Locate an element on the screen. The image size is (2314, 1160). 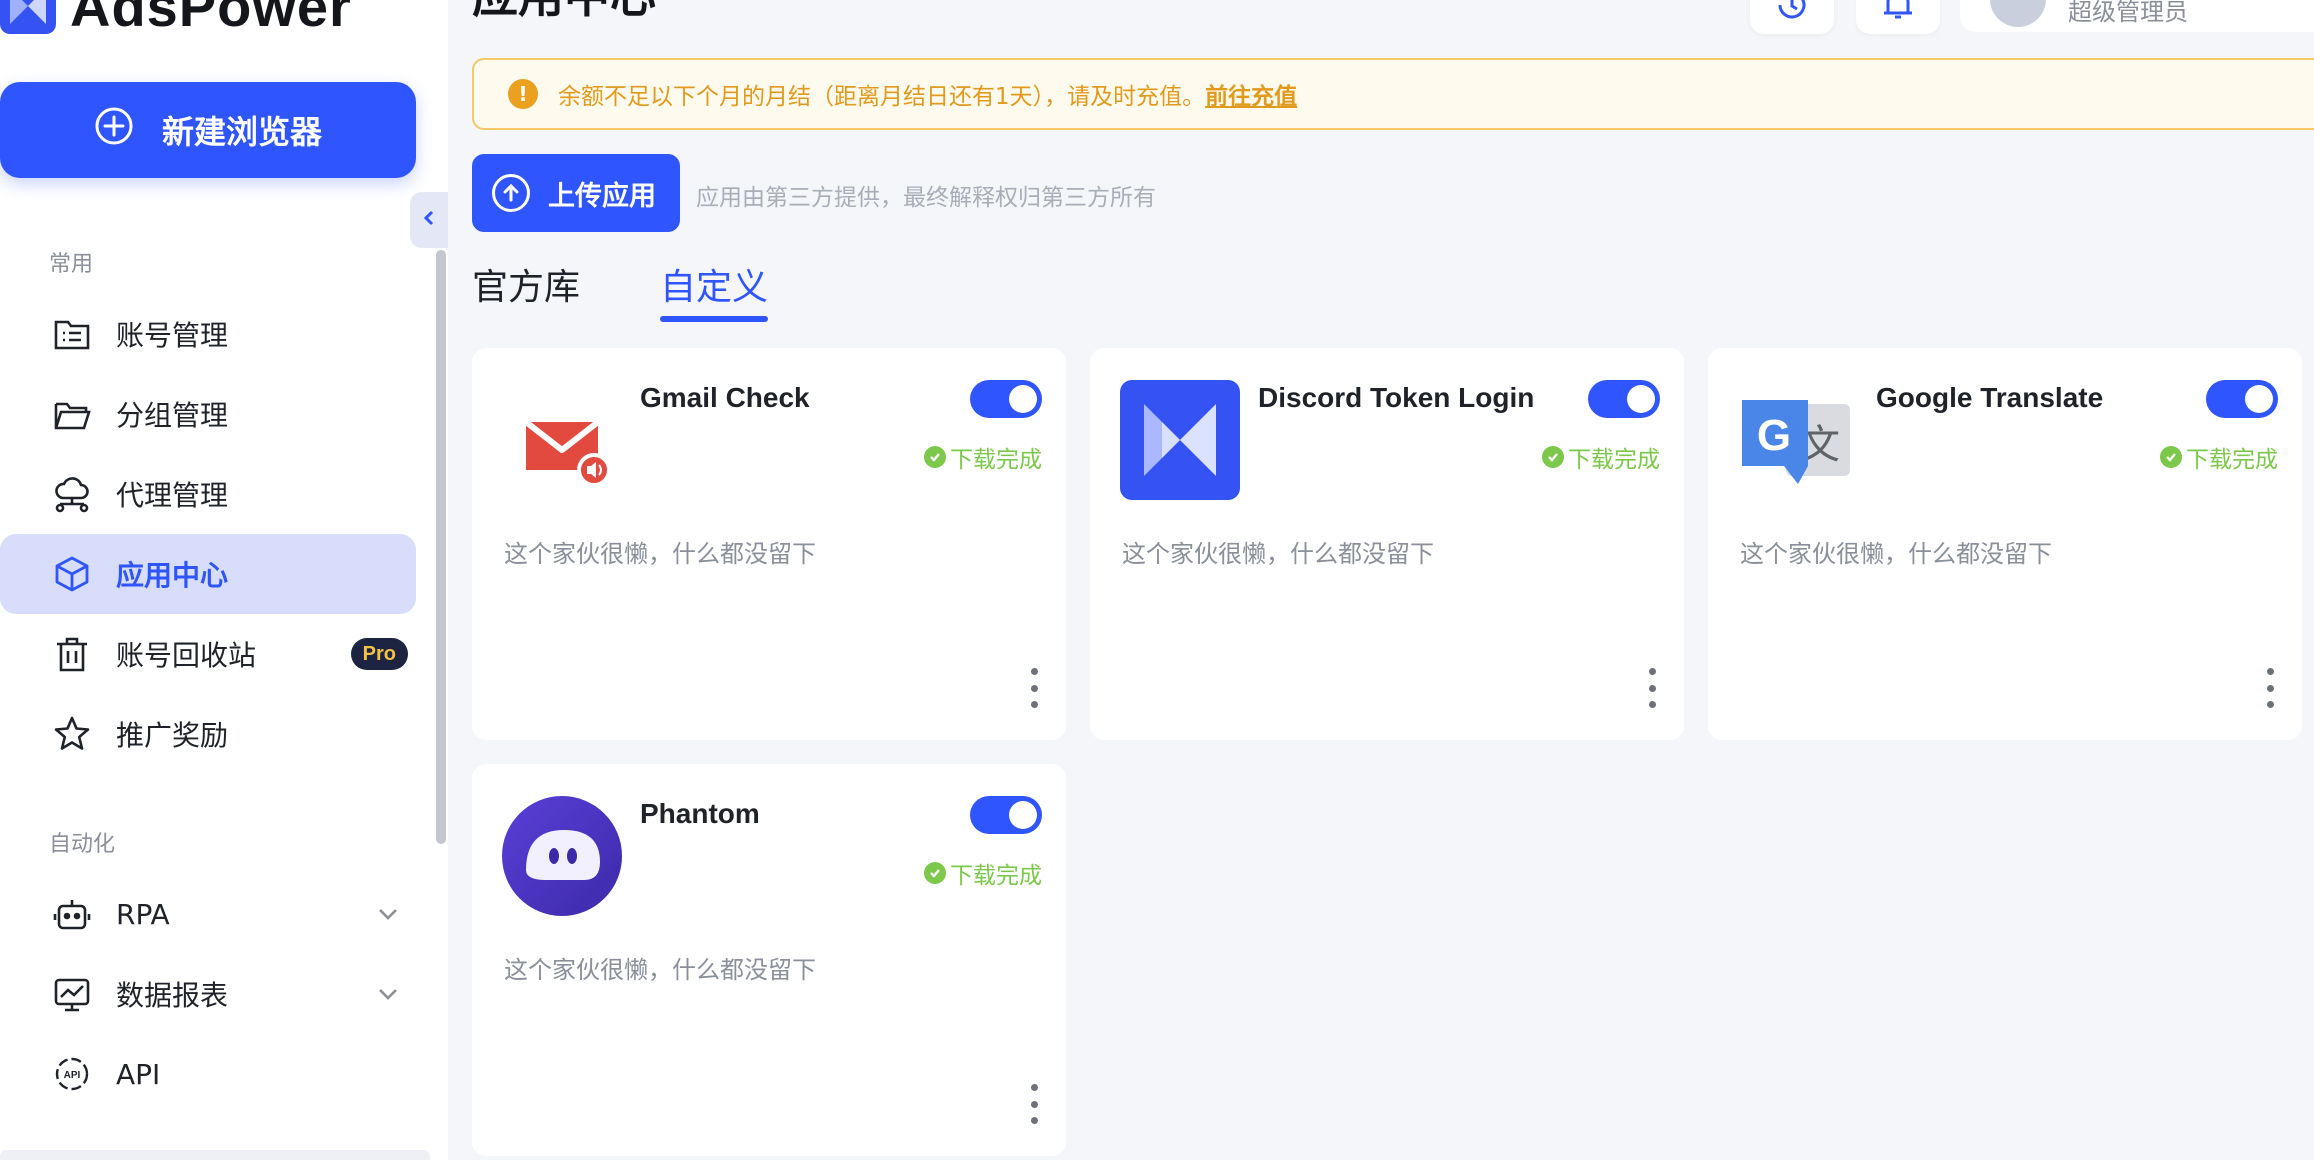
history-button is located at coordinates (1792, 17).